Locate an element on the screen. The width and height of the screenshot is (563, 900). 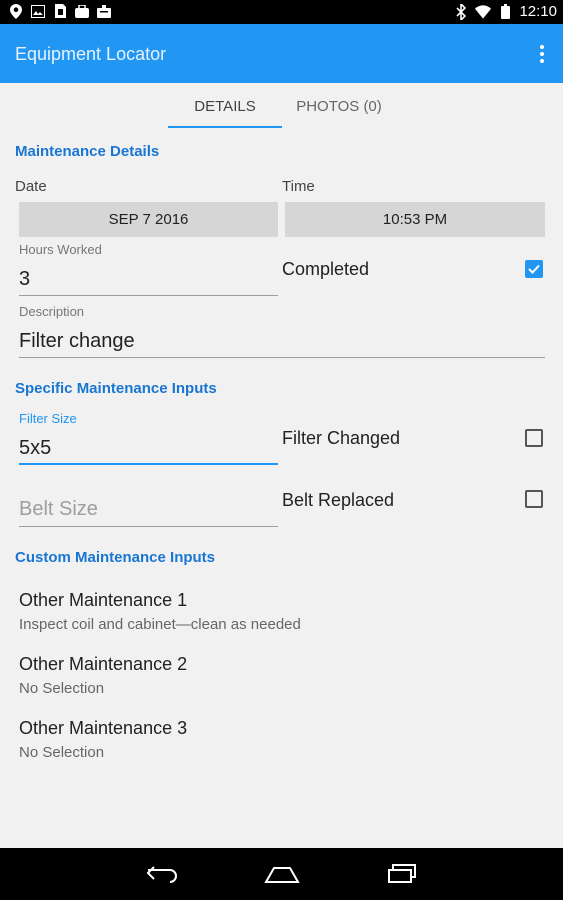
date-picker-button: SEP 7 2016 is located at coordinates (148, 219).